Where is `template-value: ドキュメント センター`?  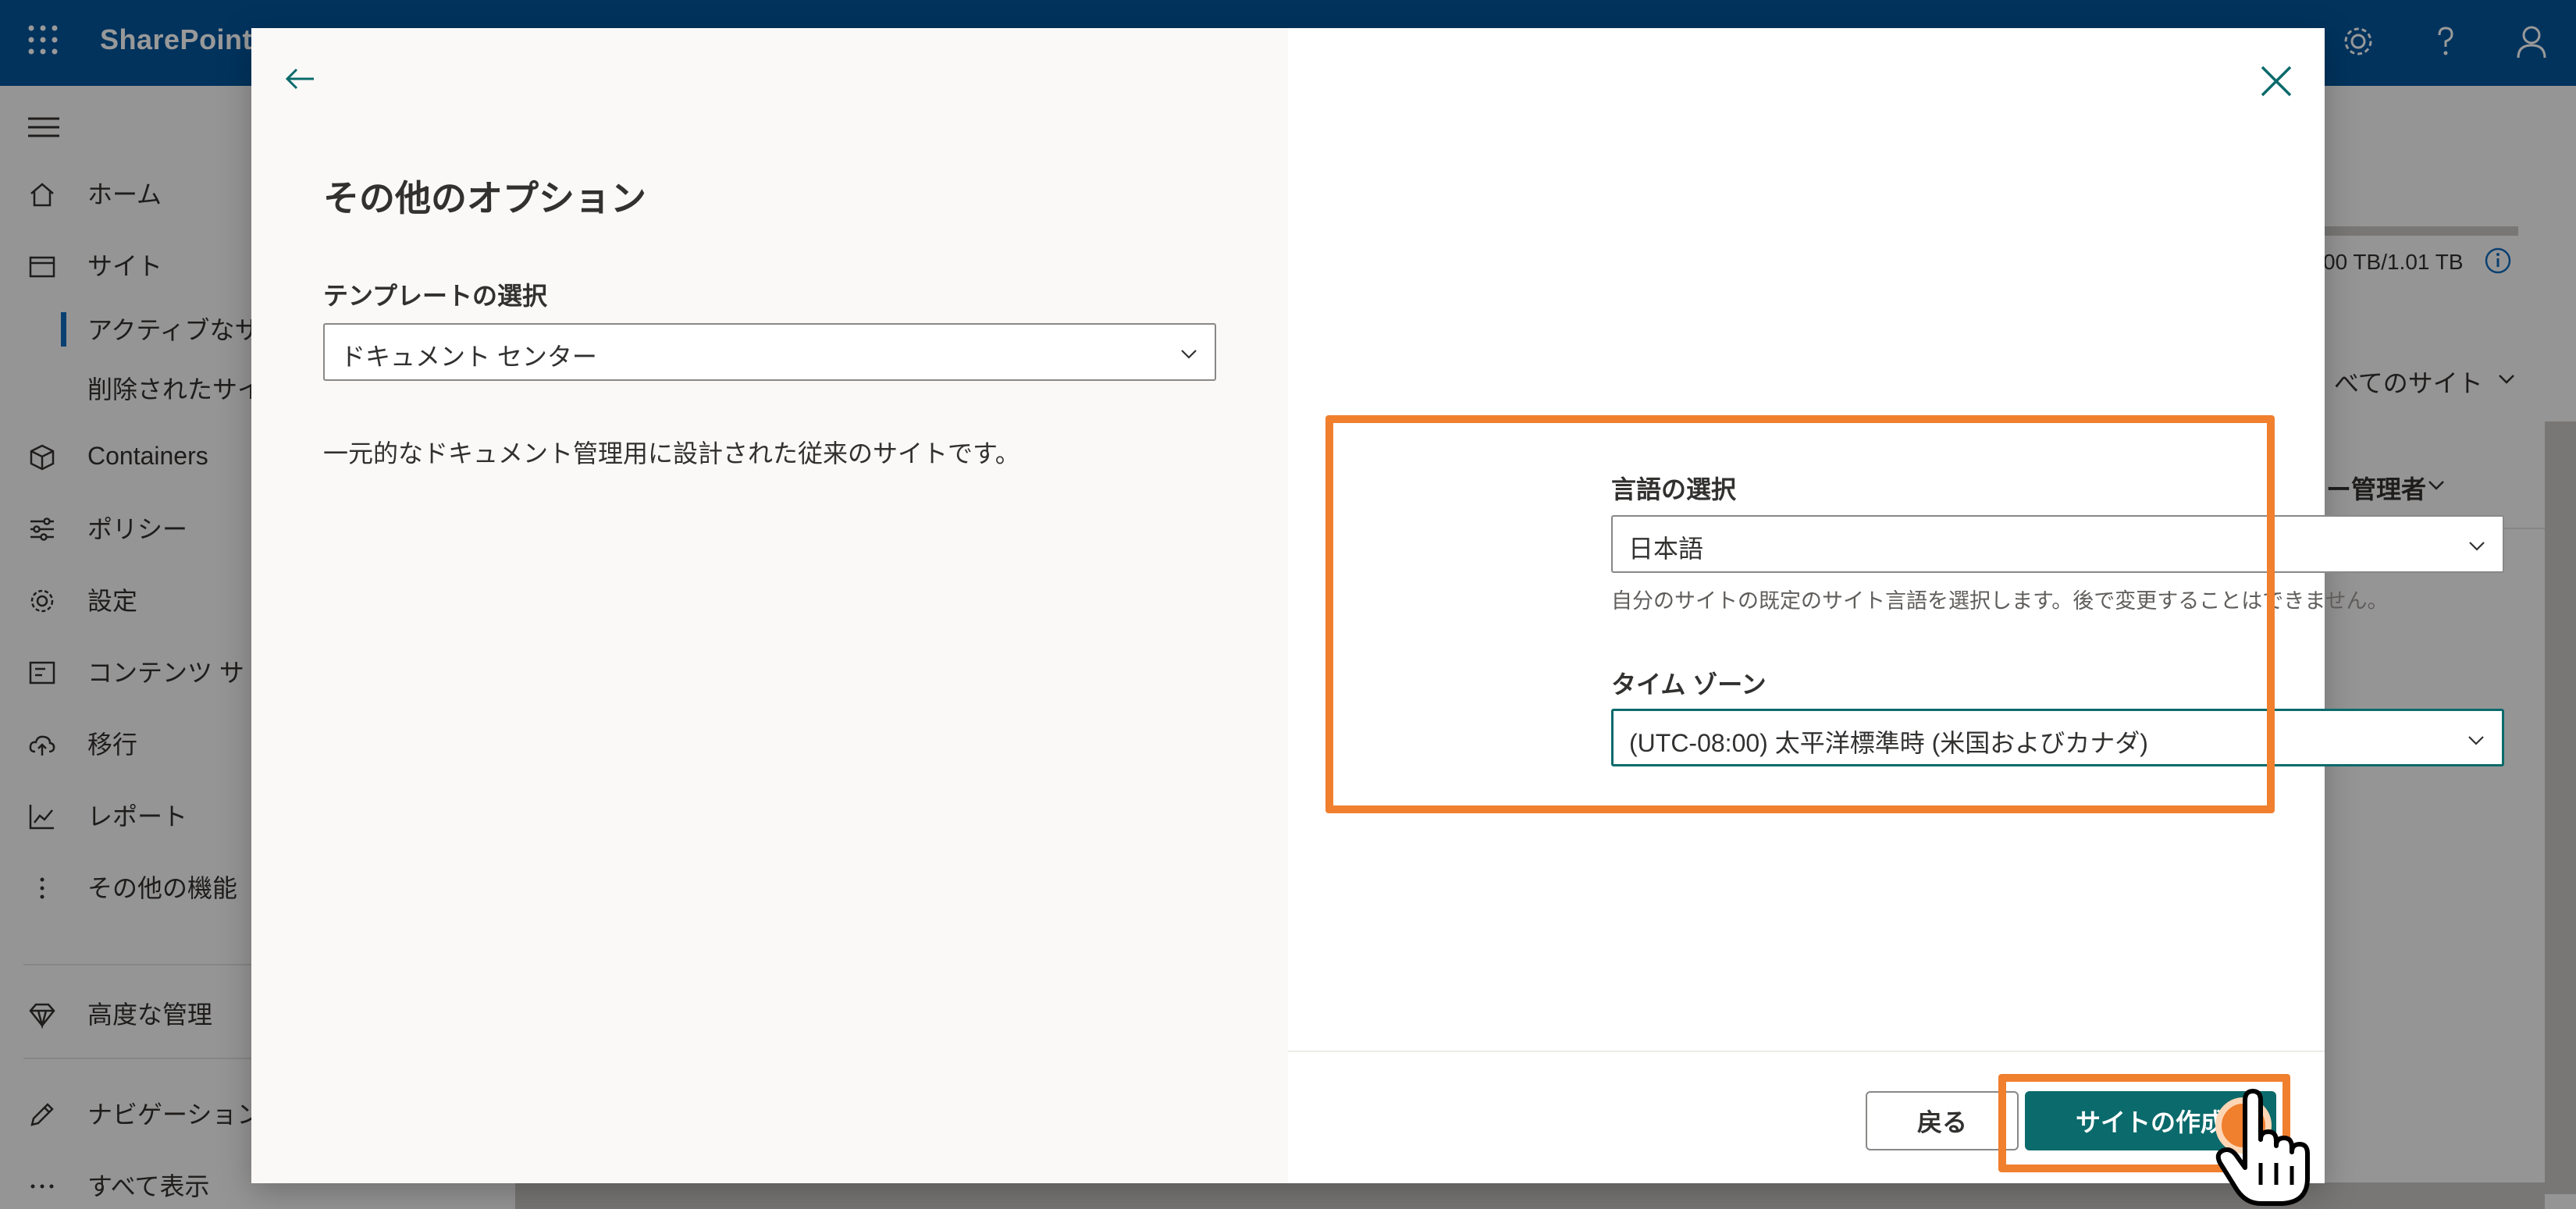 template-value: ドキュメント センター is located at coordinates (469, 357).